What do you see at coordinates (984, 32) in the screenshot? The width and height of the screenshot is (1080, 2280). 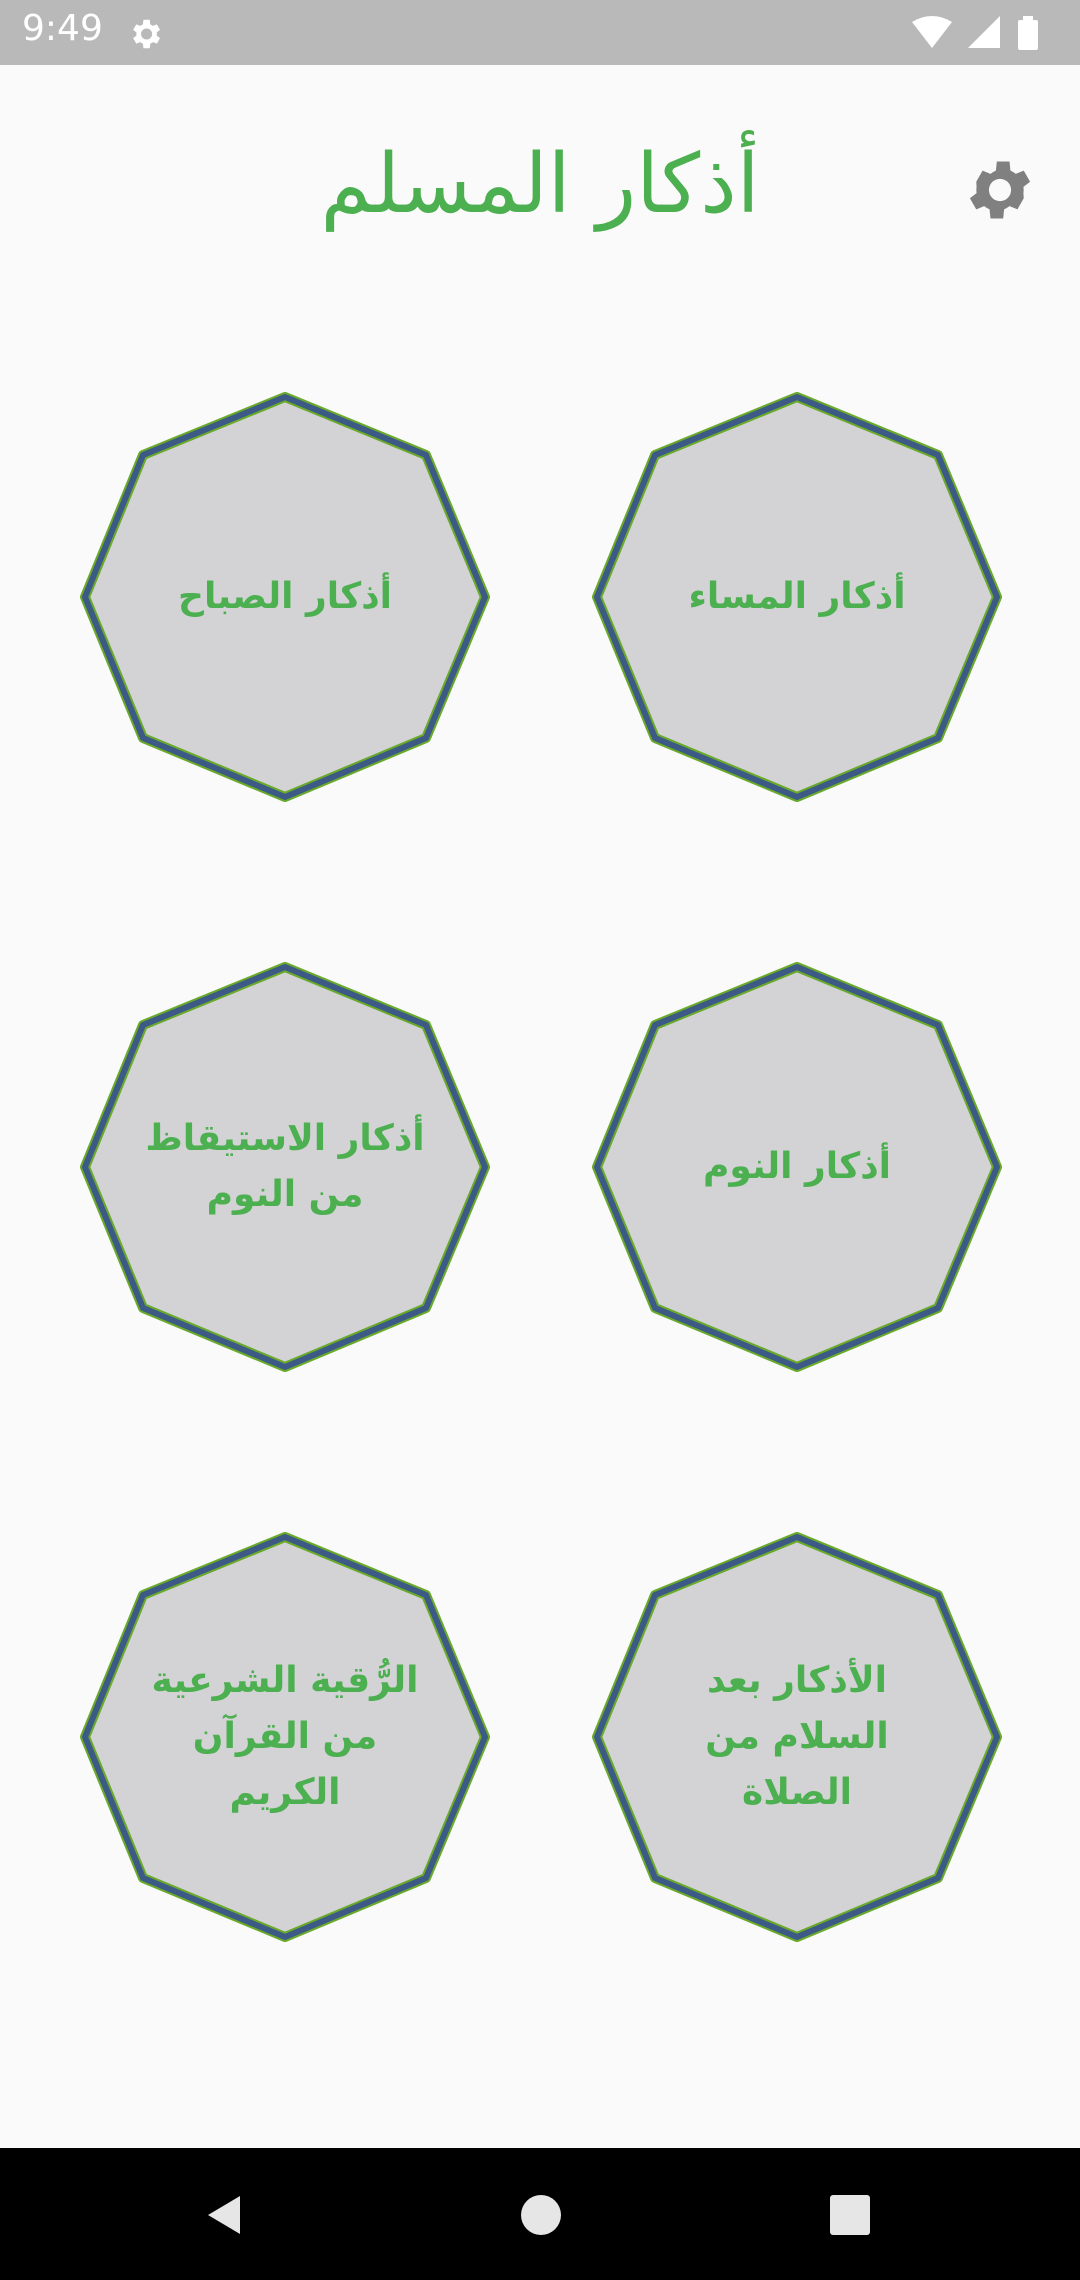 I see `signal-icon` at bounding box center [984, 32].